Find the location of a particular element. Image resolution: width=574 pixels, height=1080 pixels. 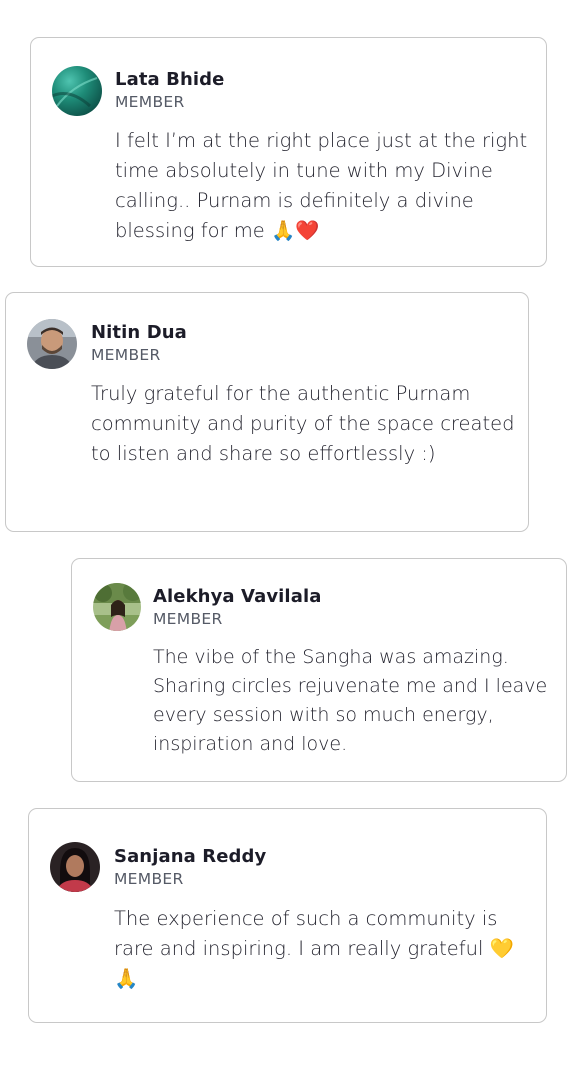

member-name: Nitin Dua is located at coordinates (139, 332).